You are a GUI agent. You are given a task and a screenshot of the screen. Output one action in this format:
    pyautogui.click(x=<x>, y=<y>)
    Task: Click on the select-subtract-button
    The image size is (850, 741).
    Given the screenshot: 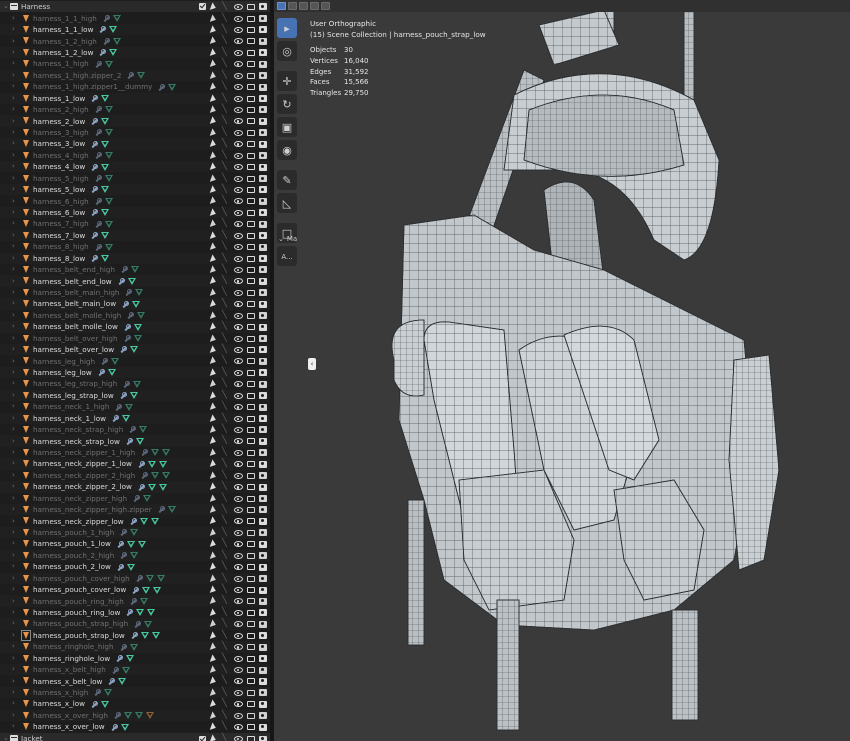 What is the action you would take?
    pyautogui.click(x=303, y=6)
    